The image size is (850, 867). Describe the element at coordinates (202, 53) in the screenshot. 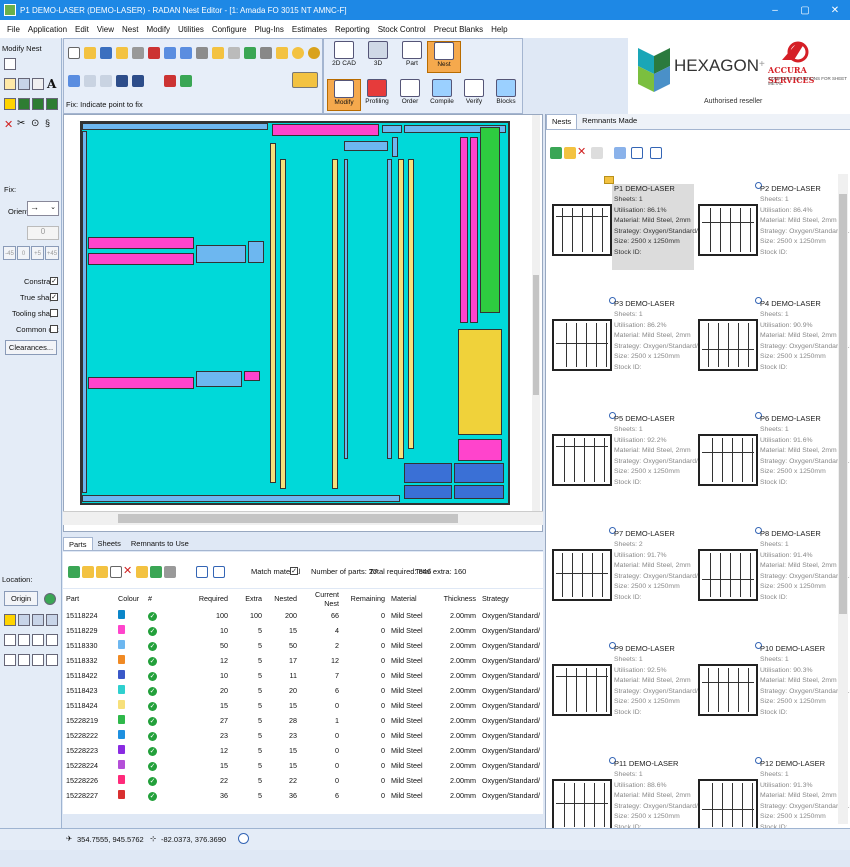

I see `cut-tool-icon` at that location.